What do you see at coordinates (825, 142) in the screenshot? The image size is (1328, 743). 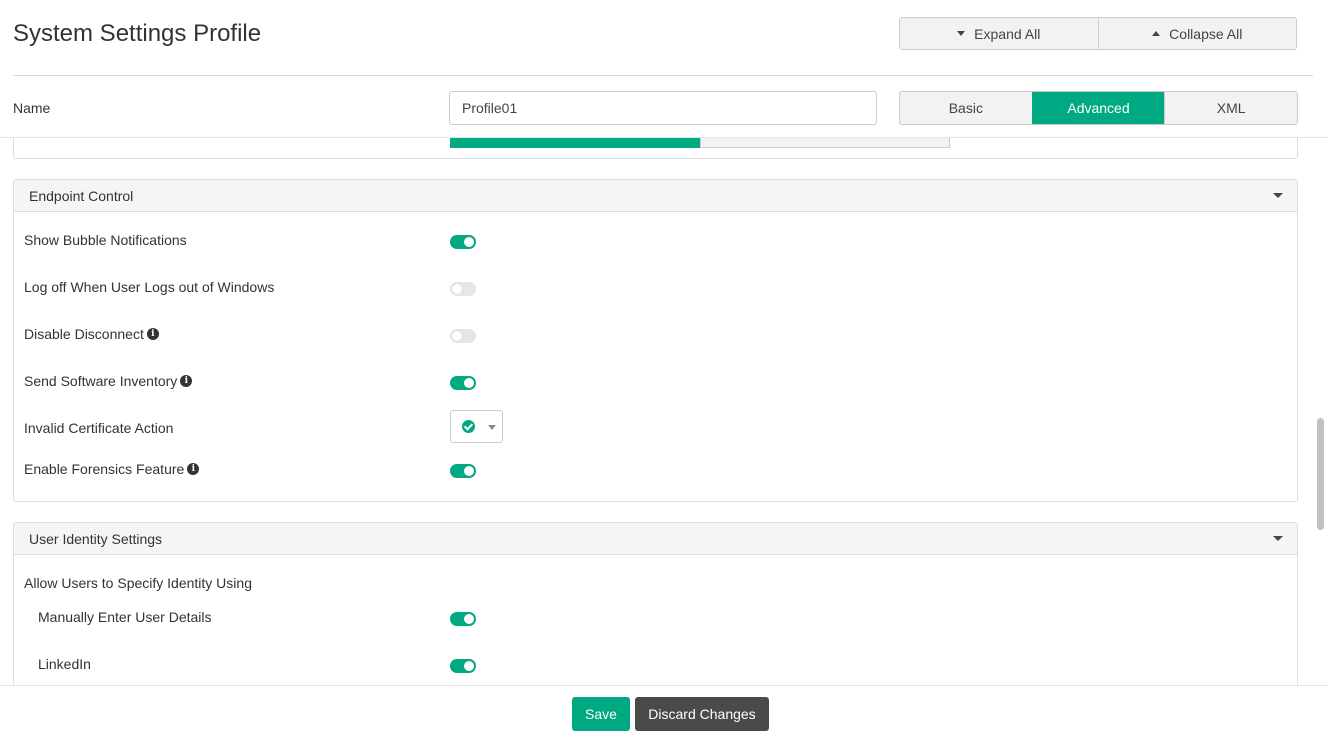 I see `segment-option` at bounding box center [825, 142].